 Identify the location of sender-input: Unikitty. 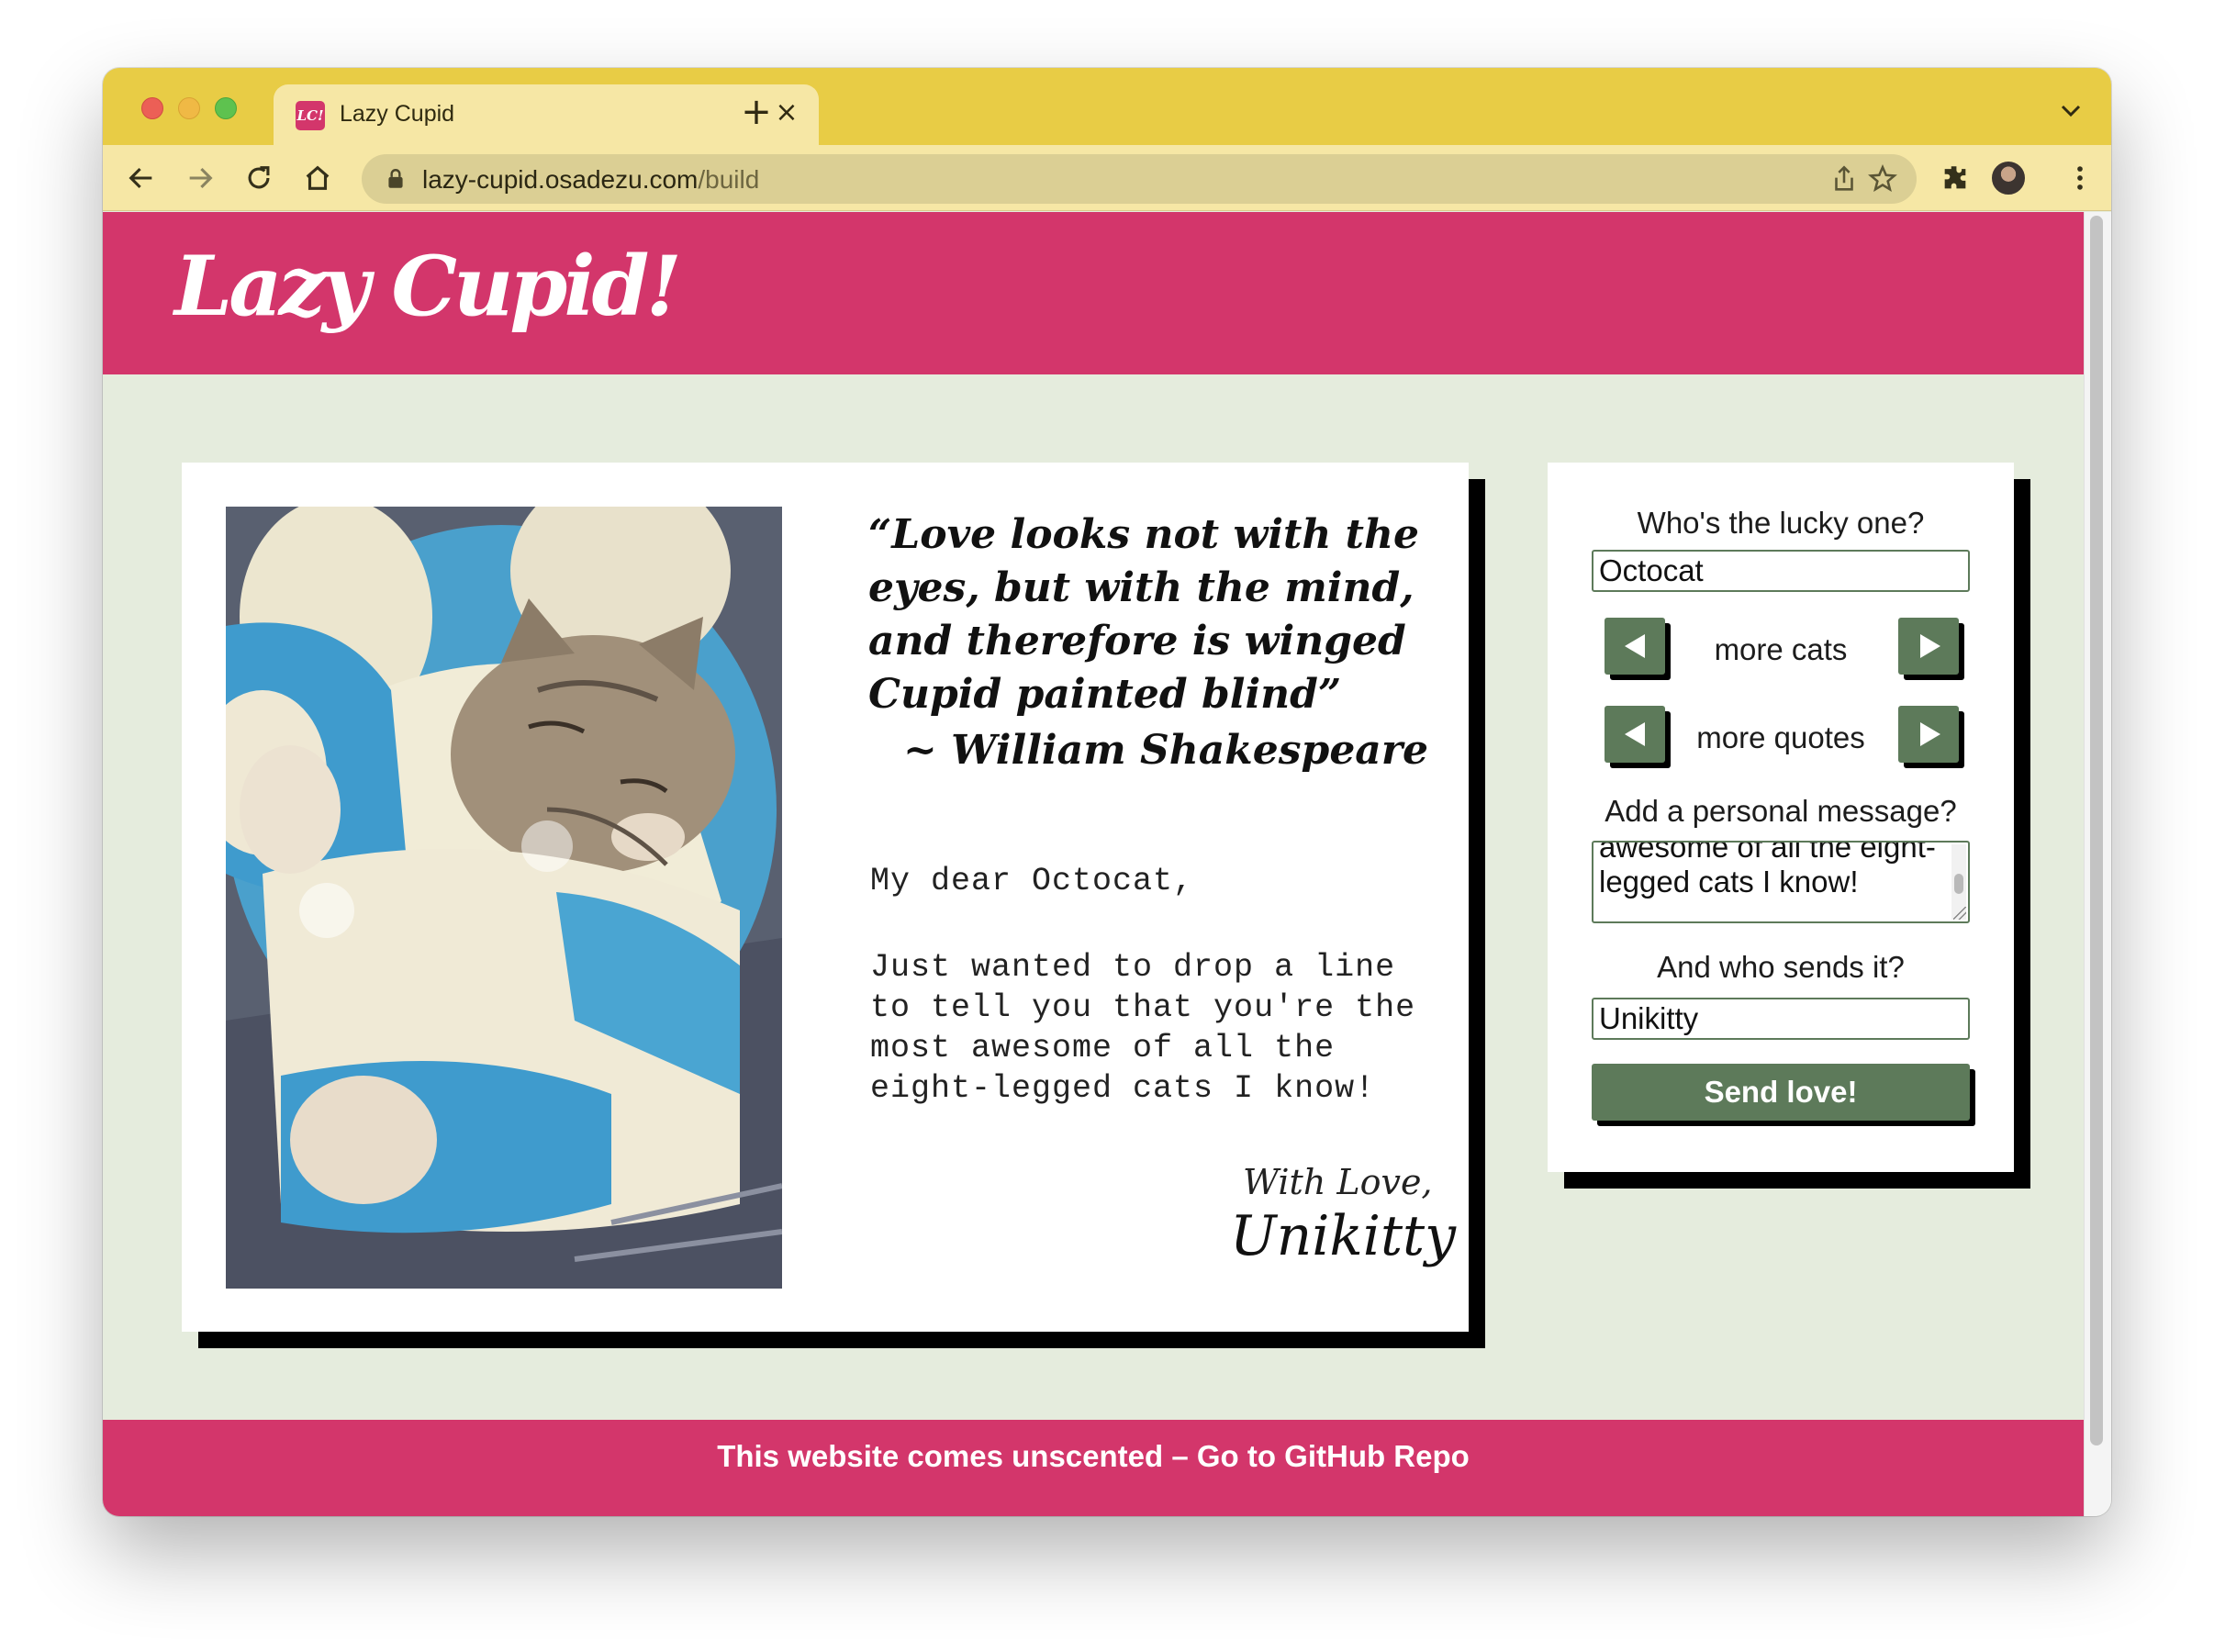
(1781, 1019).